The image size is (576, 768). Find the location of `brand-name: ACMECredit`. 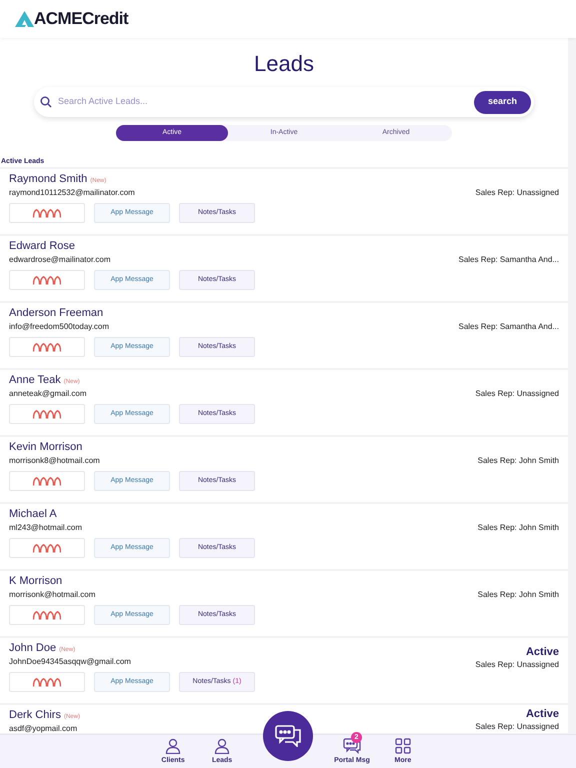

brand-name: ACMECredit is located at coordinates (81, 19).